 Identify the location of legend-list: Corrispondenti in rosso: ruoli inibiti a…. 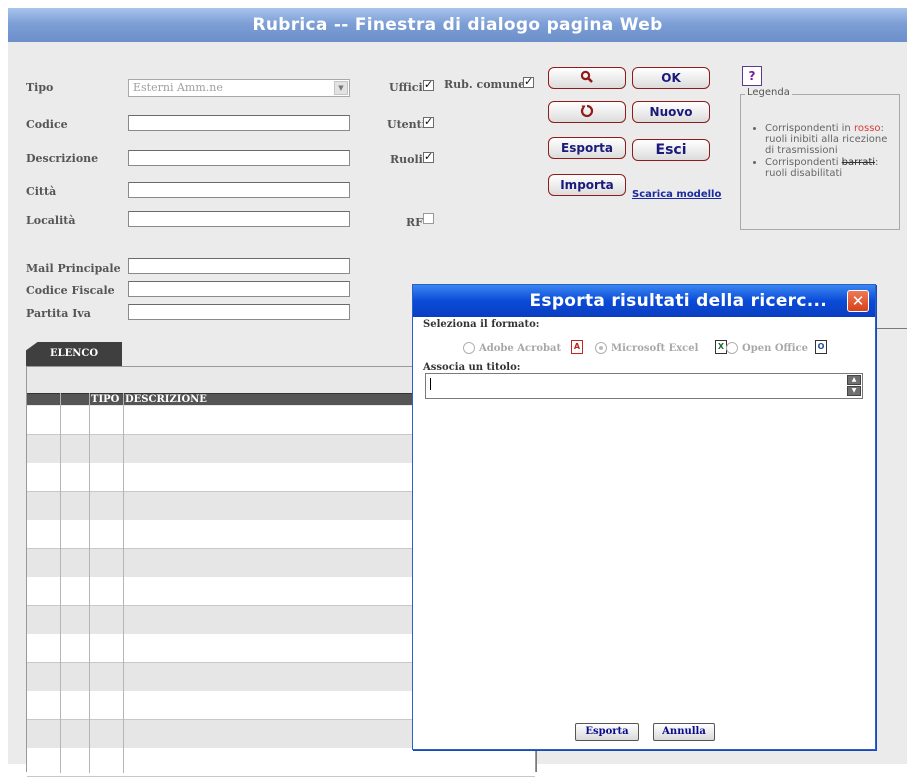
(825, 151).